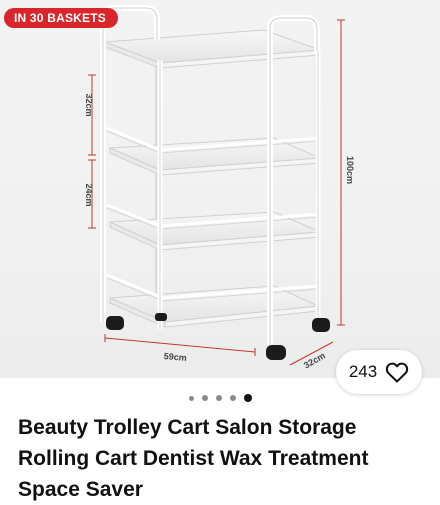 The width and height of the screenshot is (440, 505). What do you see at coordinates (350, 170) in the screenshot?
I see `dim-label-100cm: 100cm` at bounding box center [350, 170].